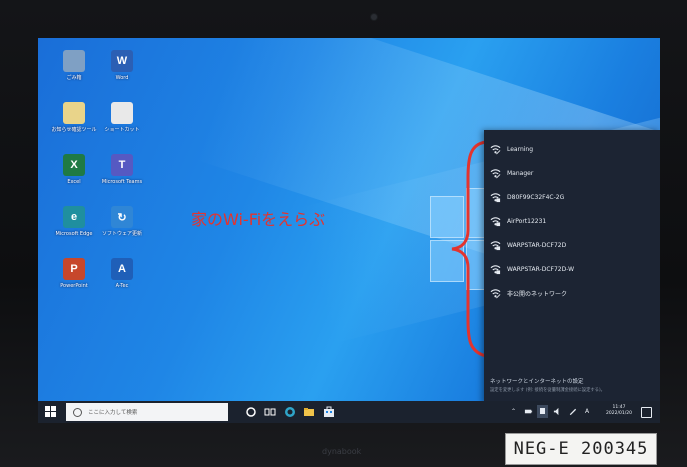 The image size is (687, 467). Describe the element at coordinates (557, 411) in the screenshot. I see `volume-icon` at that location.